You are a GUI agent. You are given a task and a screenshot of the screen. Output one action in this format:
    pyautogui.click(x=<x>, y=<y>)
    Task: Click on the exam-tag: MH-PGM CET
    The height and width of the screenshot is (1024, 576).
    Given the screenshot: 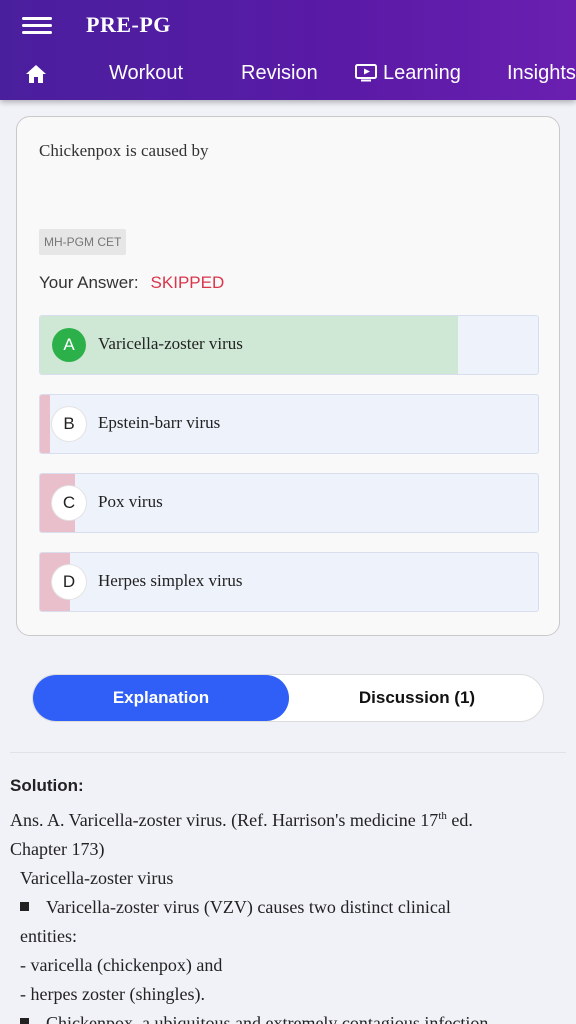 What is the action you would take?
    pyautogui.click(x=83, y=242)
    